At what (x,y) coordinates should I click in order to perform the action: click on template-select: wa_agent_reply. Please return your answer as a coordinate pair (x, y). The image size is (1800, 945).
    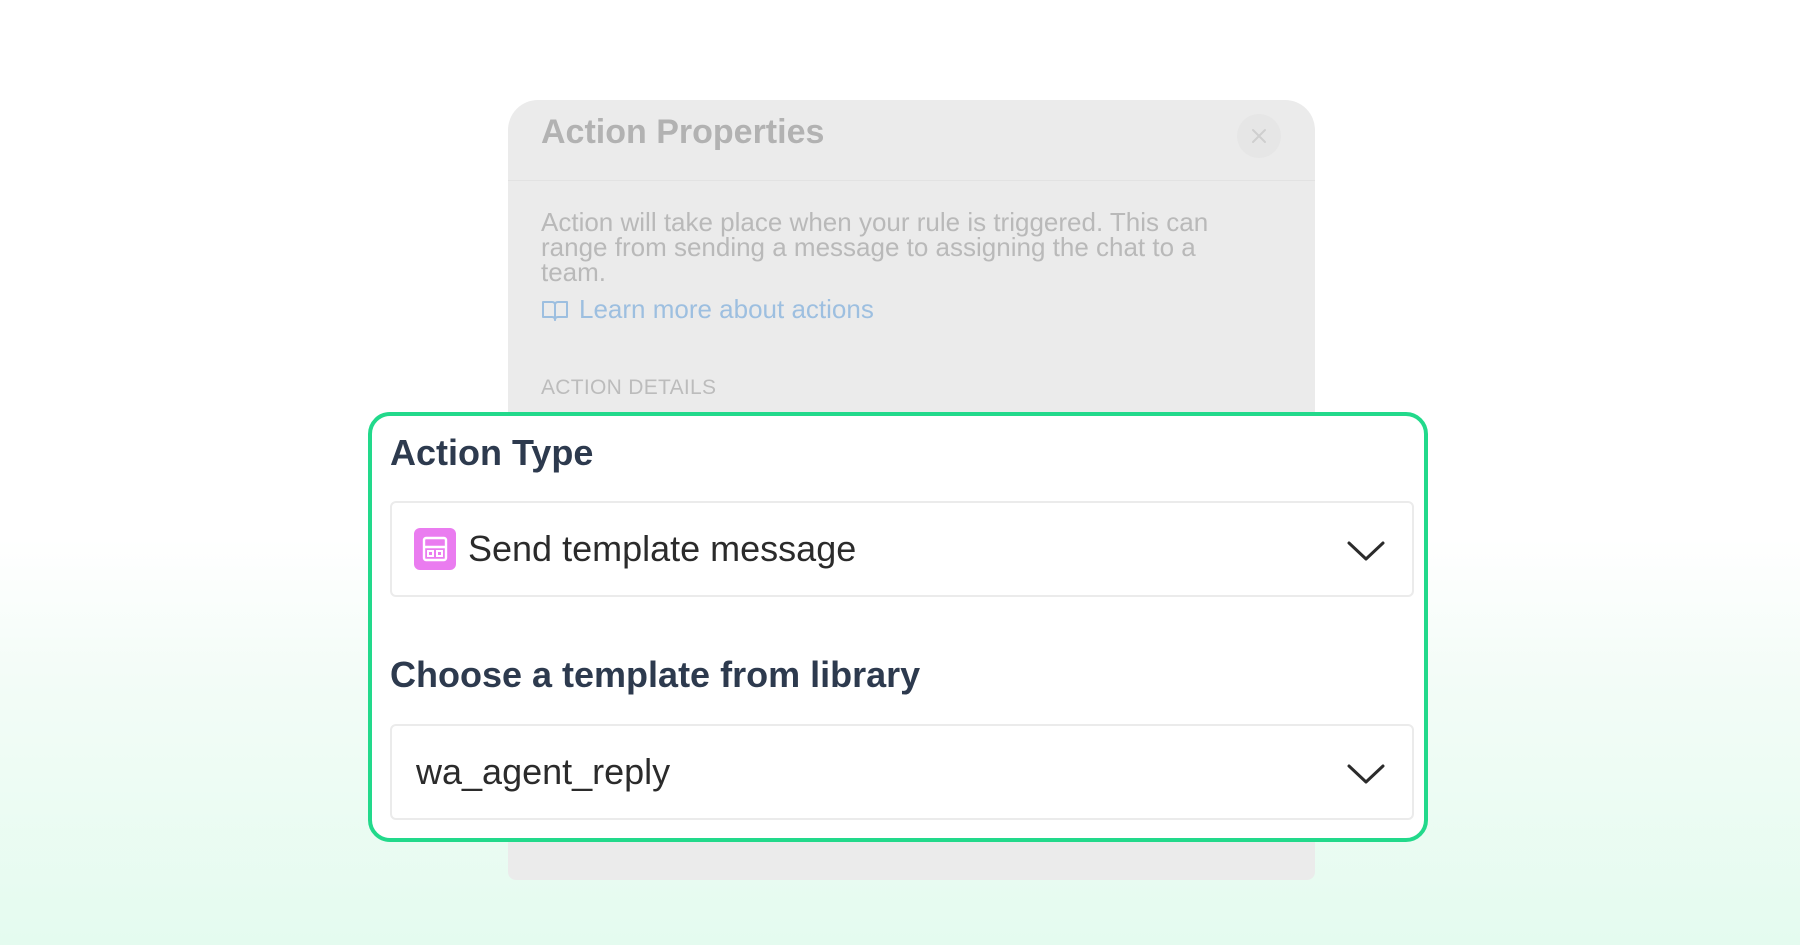
    Looking at the image, I should click on (902, 772).